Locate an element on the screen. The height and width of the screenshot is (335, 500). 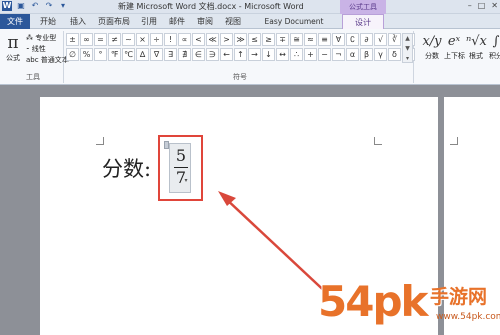
site-watermark: 54pk 手游网 www.54pk.com is located at coordinates (409, 306).